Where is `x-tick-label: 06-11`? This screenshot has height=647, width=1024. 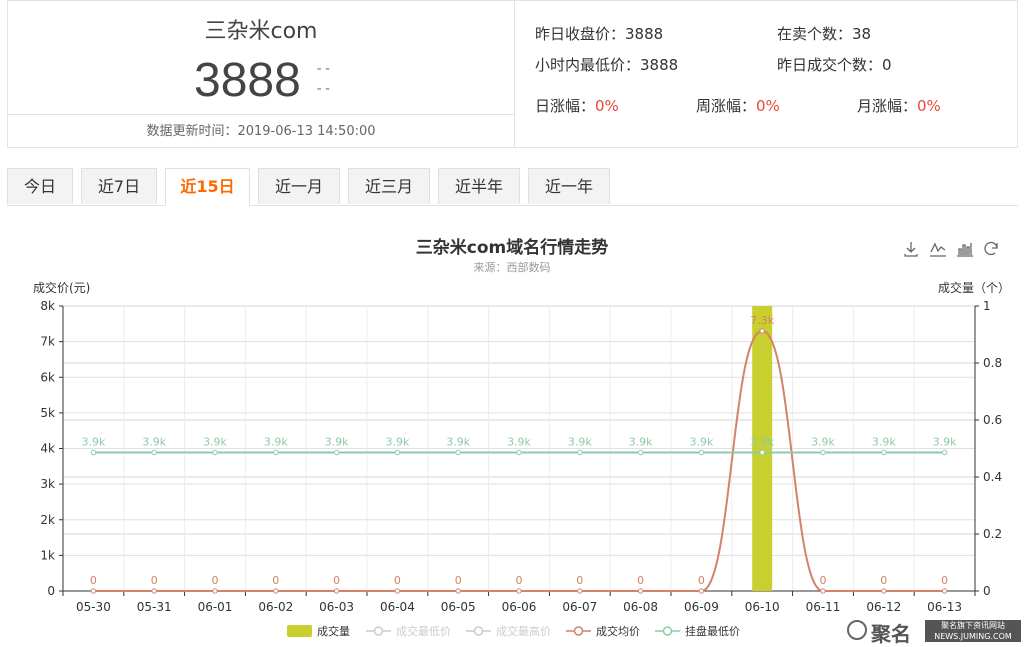 x-tick-label: 06-11 is located at coordinates (823, 607).